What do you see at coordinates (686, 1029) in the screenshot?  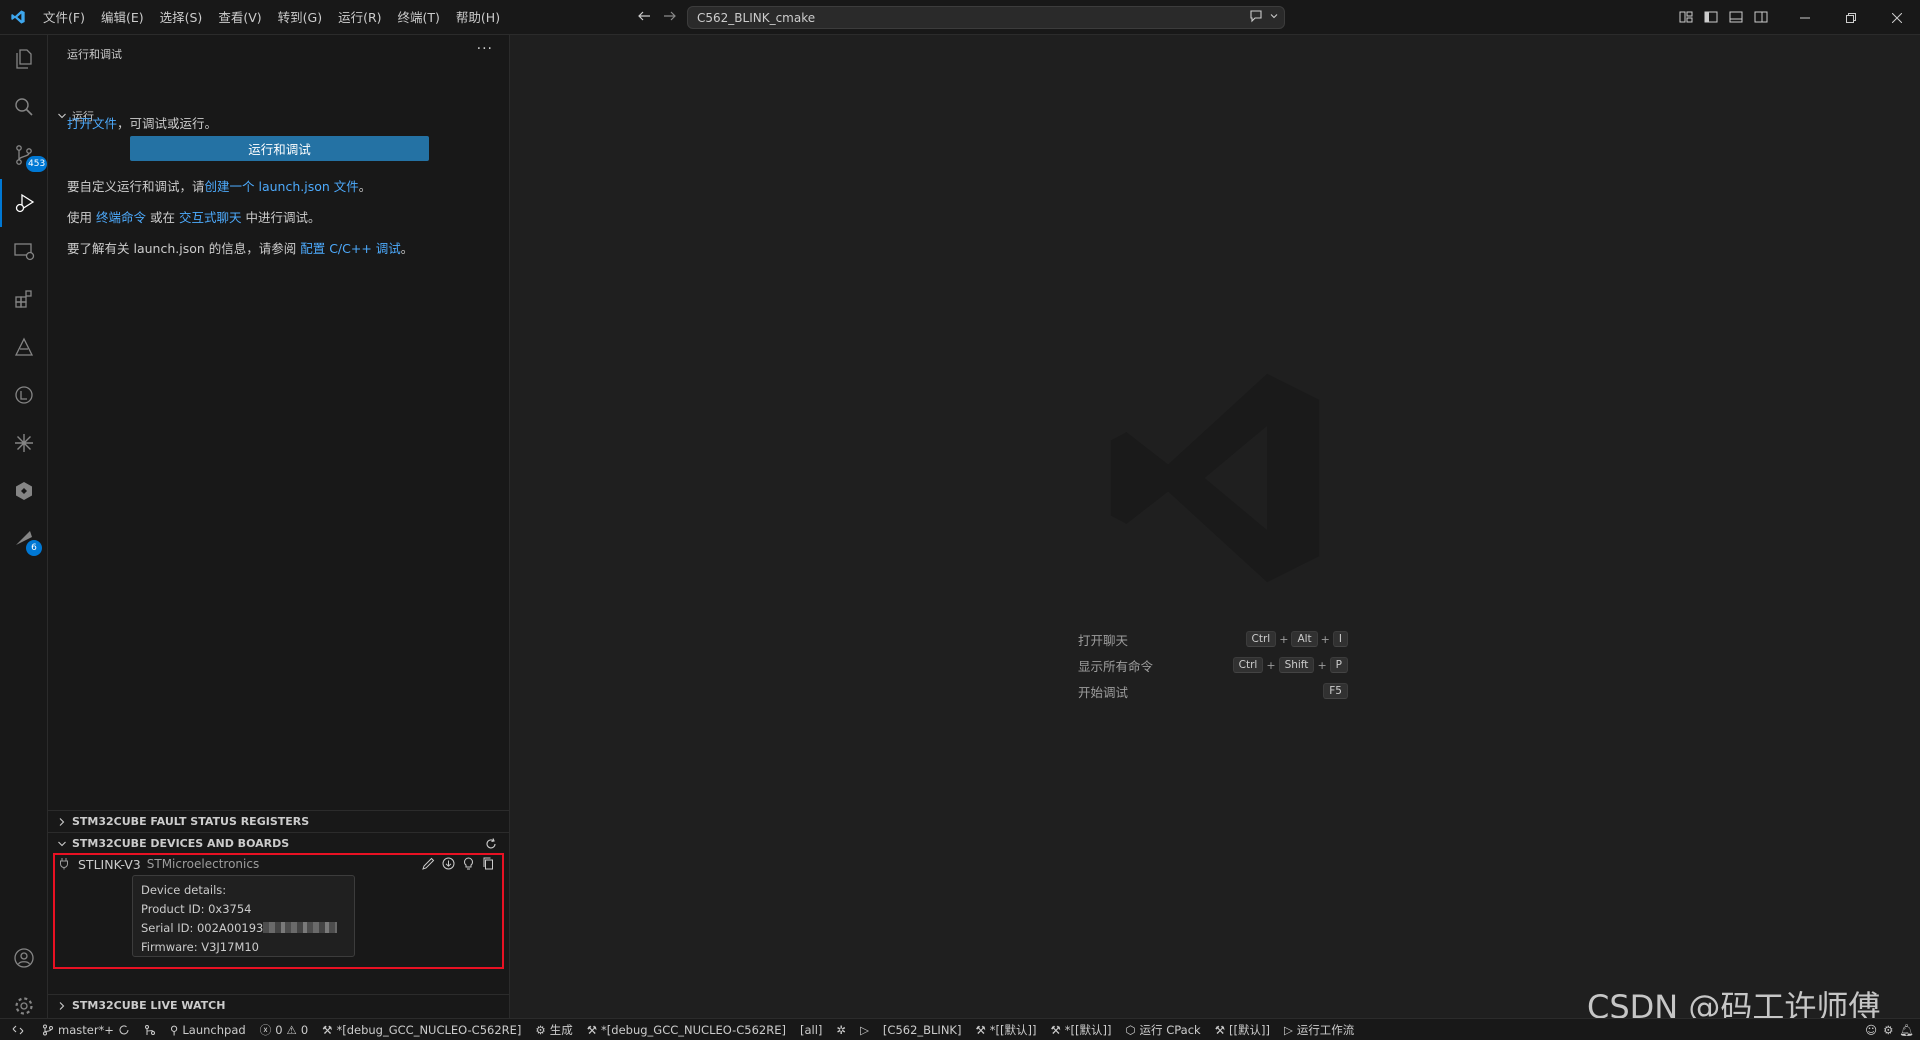 I see `cmake-build-preset: ⚒ *[debug_GCC_NUCLEO-C562RE]` at bounding box center [686, 1029].